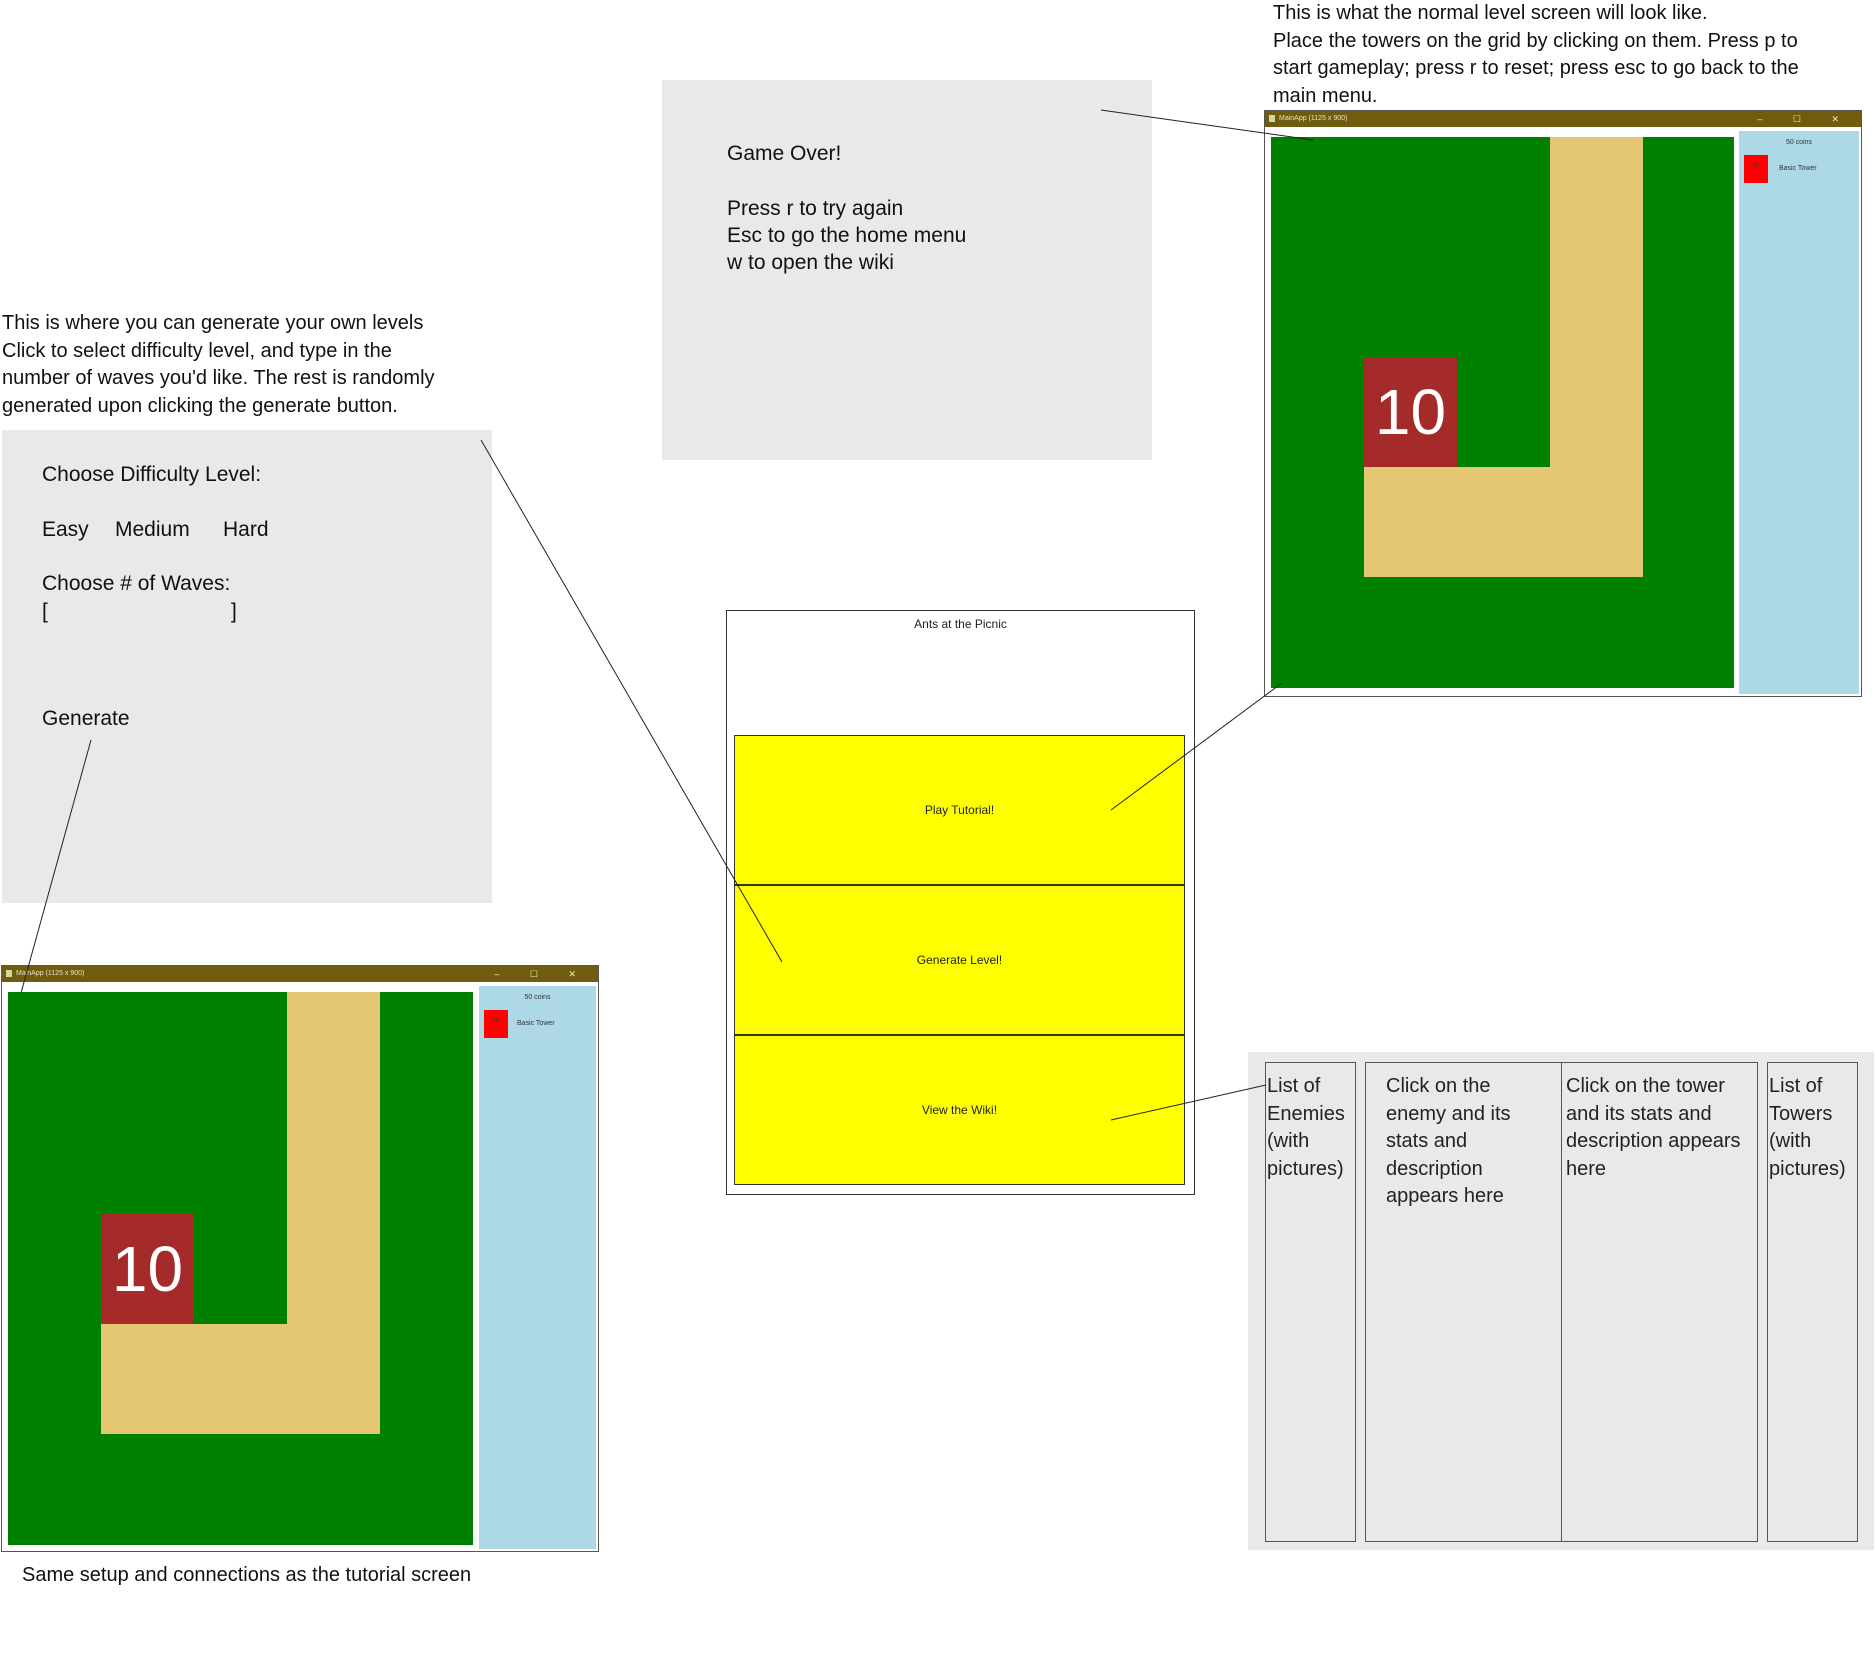  Describe the element at coordinates (631, 701) in the screenshot. I see `connector-generate-to-panel` at that location.